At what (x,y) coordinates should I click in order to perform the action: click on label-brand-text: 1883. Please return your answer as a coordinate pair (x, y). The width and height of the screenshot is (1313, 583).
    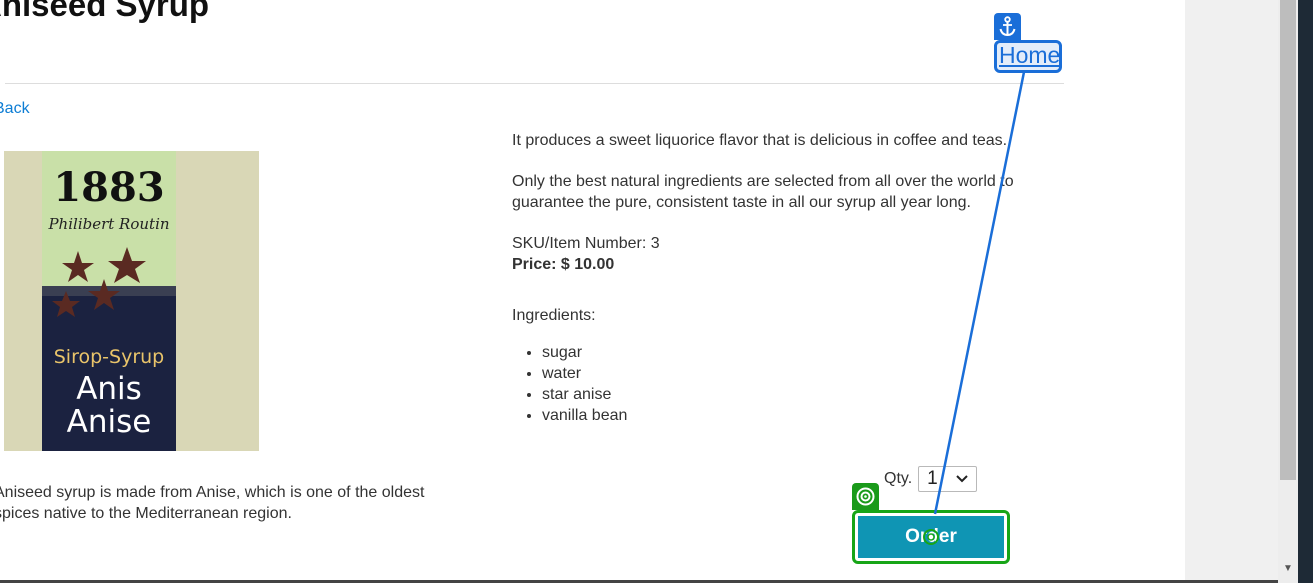
    Looking at the image, I should click on (108, 187).